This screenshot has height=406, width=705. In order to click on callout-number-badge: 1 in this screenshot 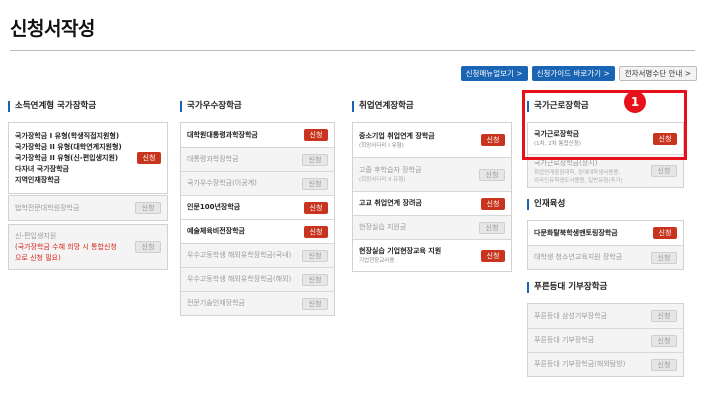, I will do `click(635, 102)`.